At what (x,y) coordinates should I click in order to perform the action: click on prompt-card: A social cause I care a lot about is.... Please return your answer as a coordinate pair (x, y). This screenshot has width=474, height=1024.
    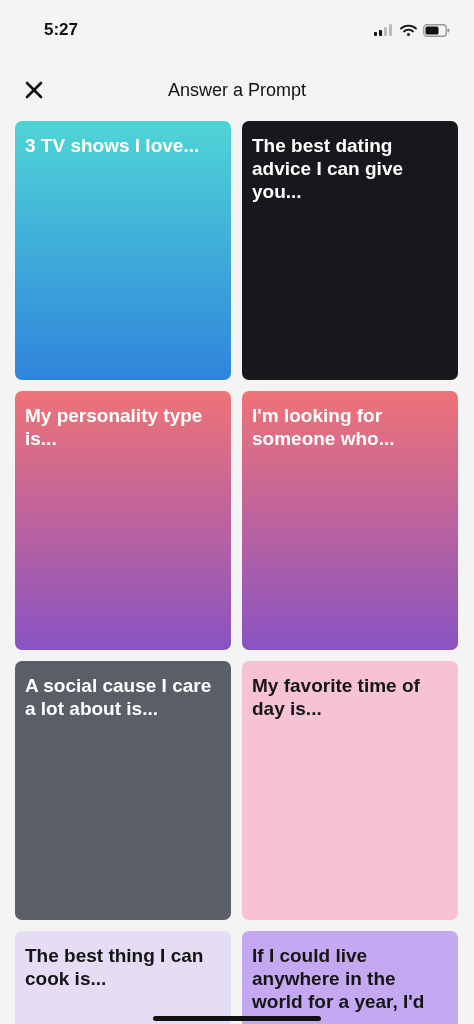
    Looking at the image, I should click on (123, 790).